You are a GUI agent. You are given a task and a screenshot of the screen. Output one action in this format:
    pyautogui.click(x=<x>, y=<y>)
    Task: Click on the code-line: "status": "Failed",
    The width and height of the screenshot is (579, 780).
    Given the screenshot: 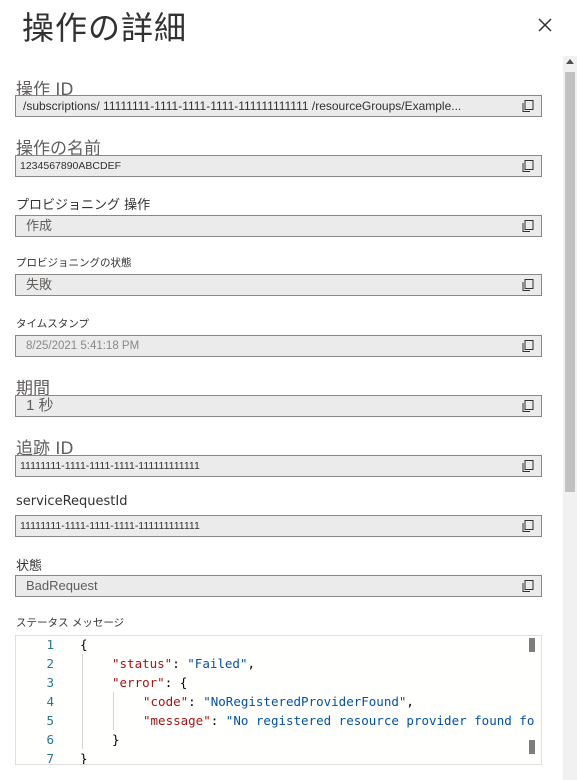 What is the action you would take?
    pyautogui.click(x=184, y=663)
    